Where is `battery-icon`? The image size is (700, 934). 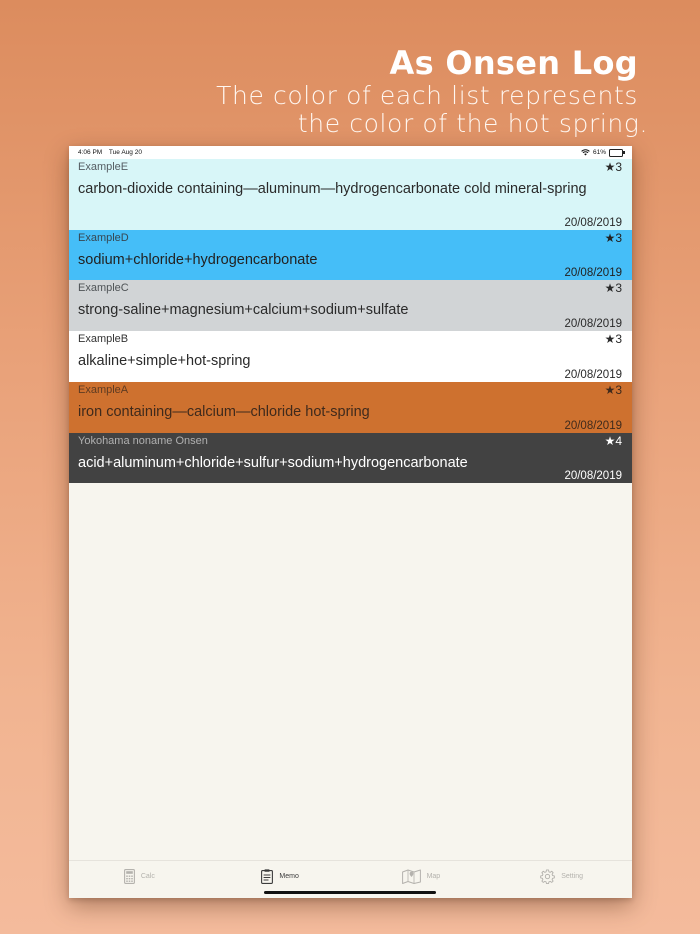 battery-icon is located at coordinates (617, 152).